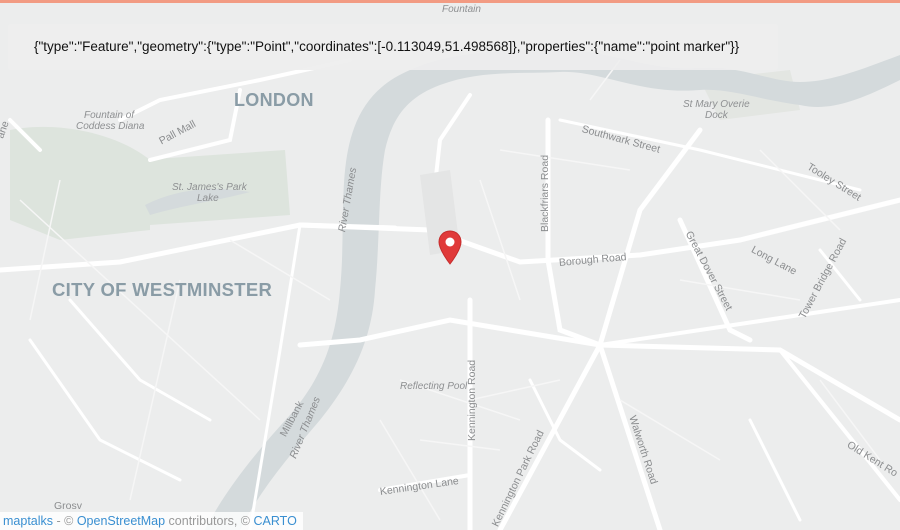 The height and width of the screenshot is (530, 900). I want to click on attribution-sep: - ©, so click(65, 521).